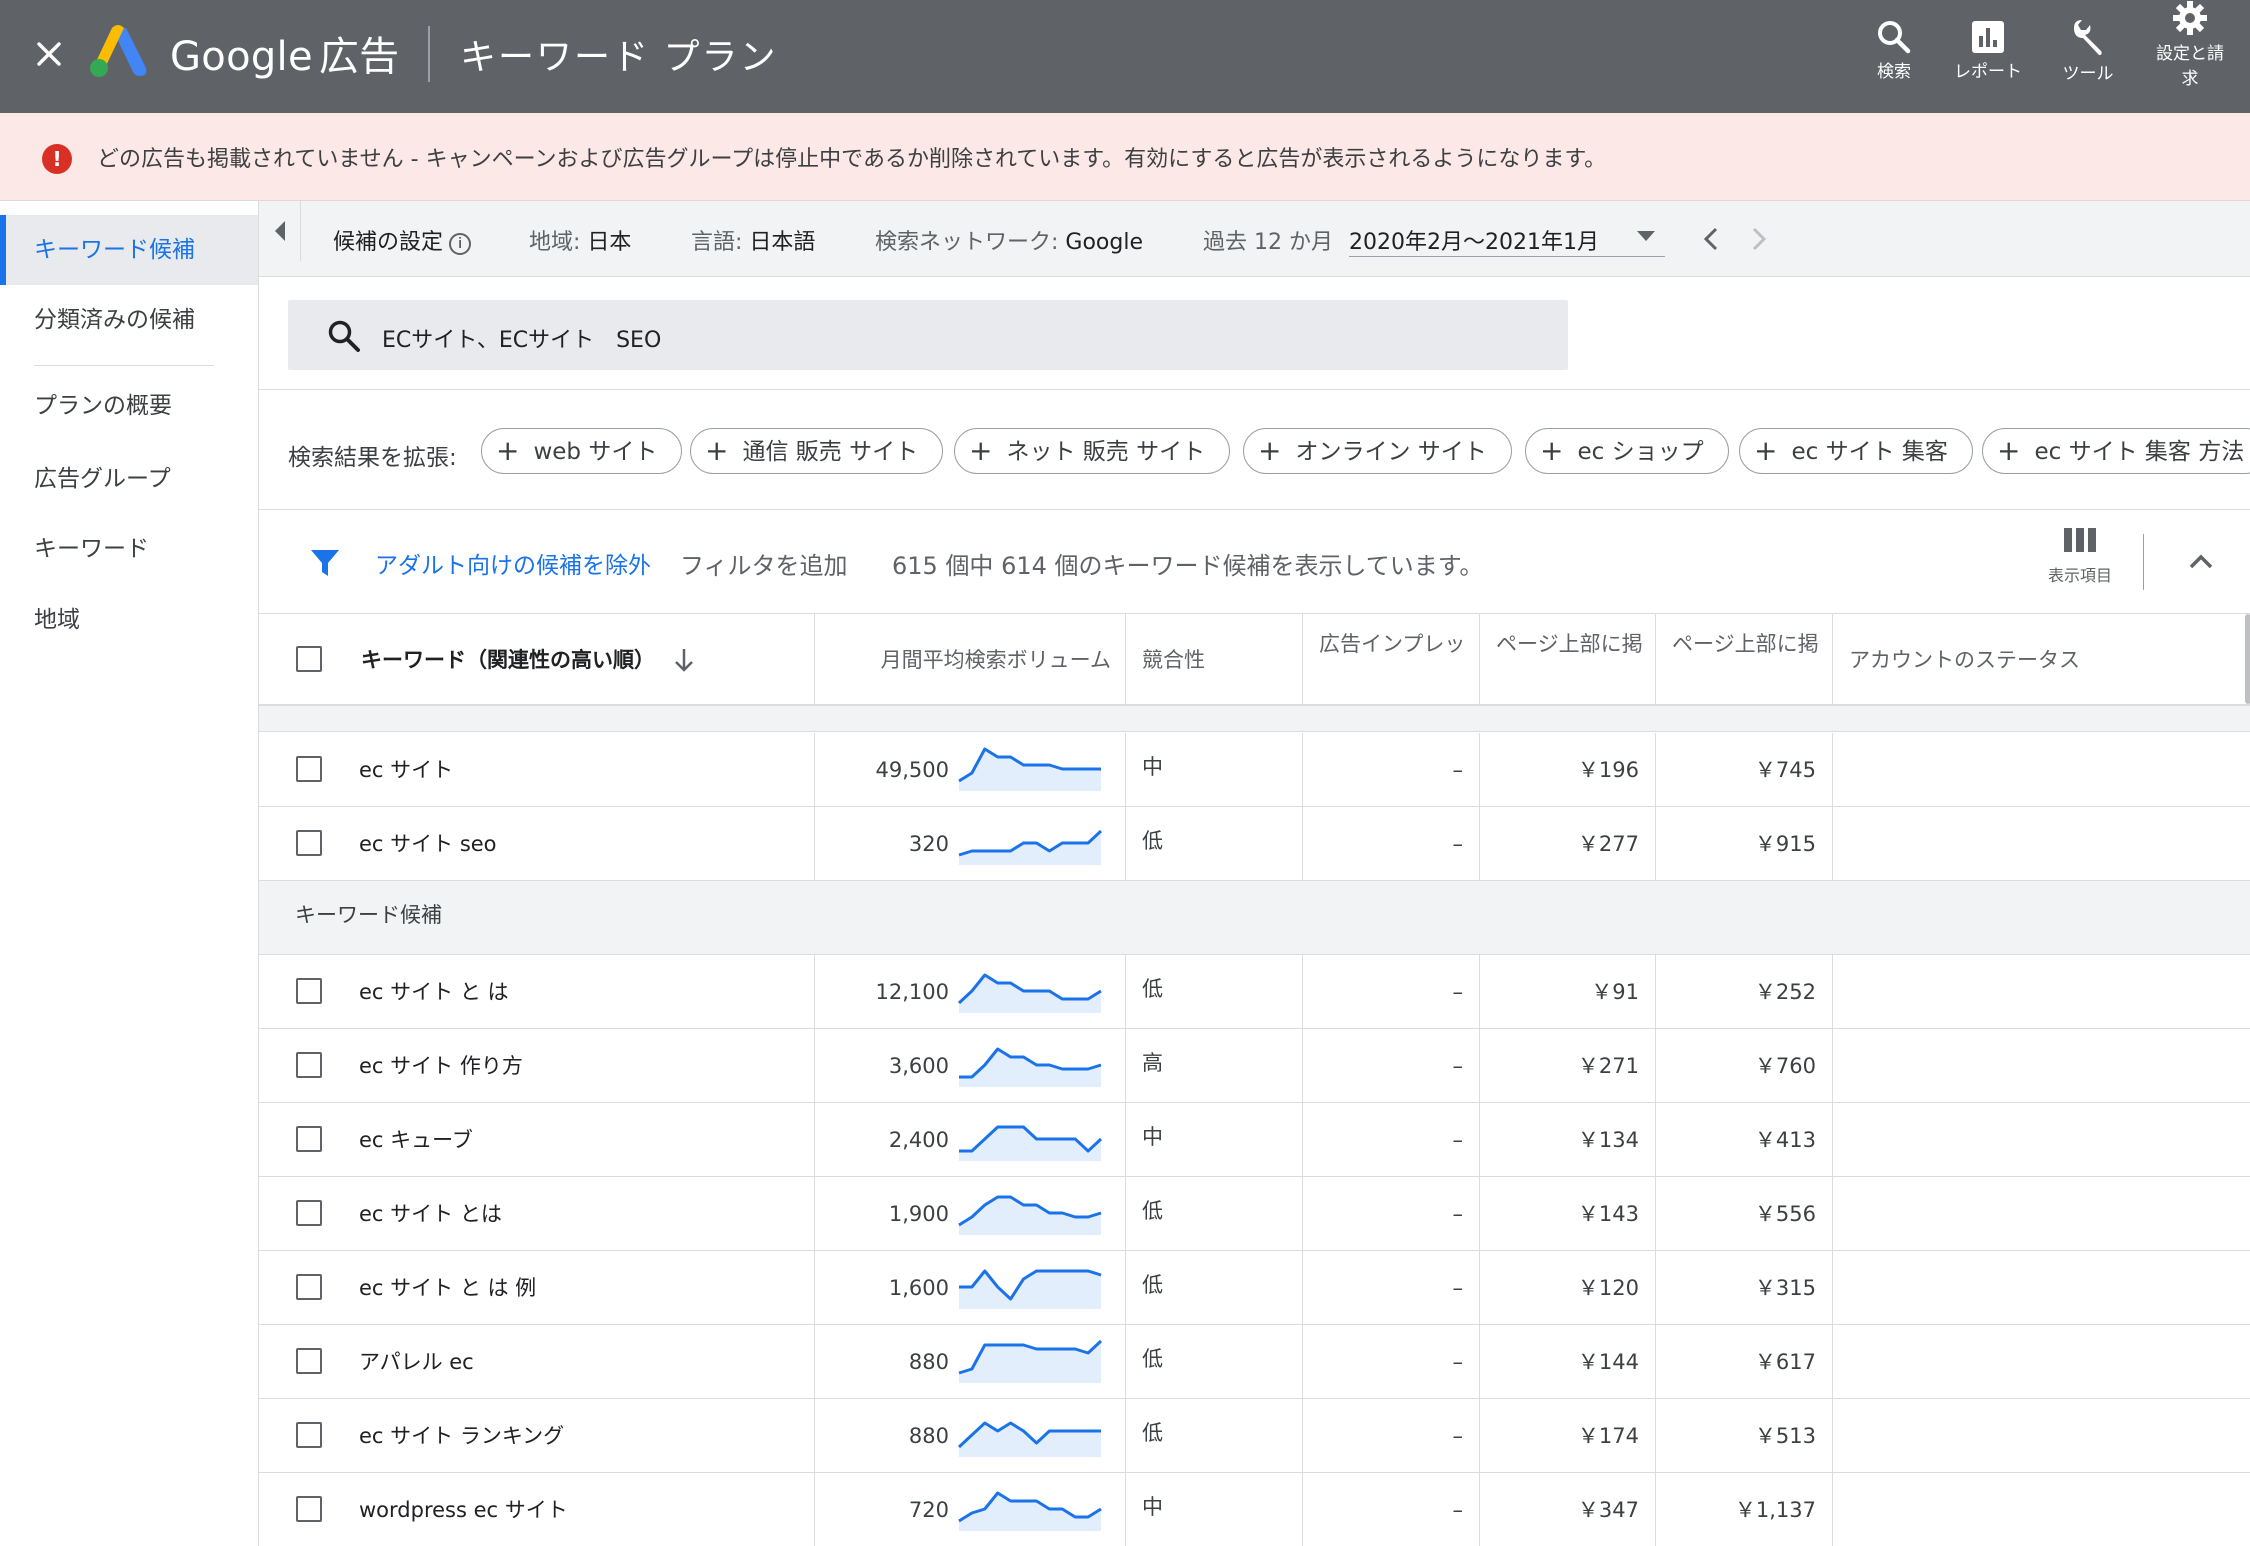  I want to click on table-scrollbar, so click(2247, 659).